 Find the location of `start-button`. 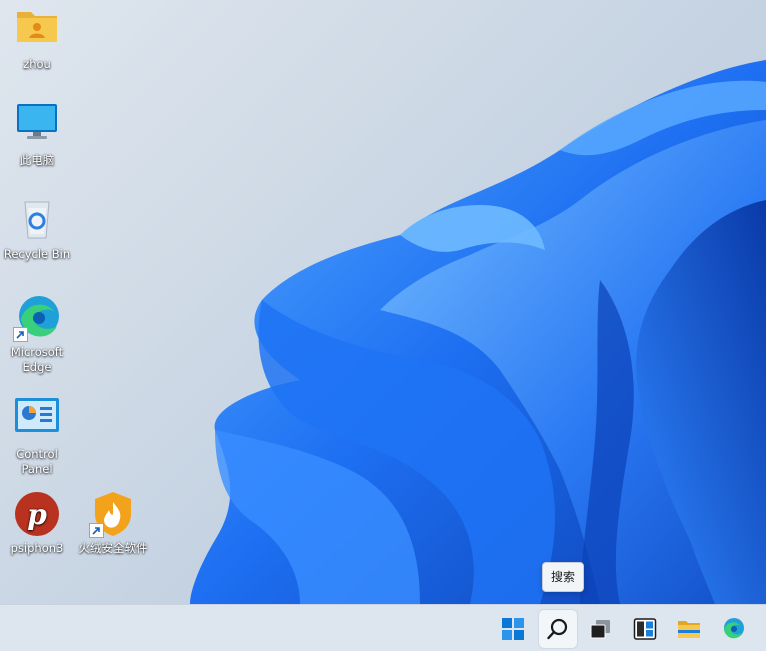

start-button is located at coordinates (513, 629).